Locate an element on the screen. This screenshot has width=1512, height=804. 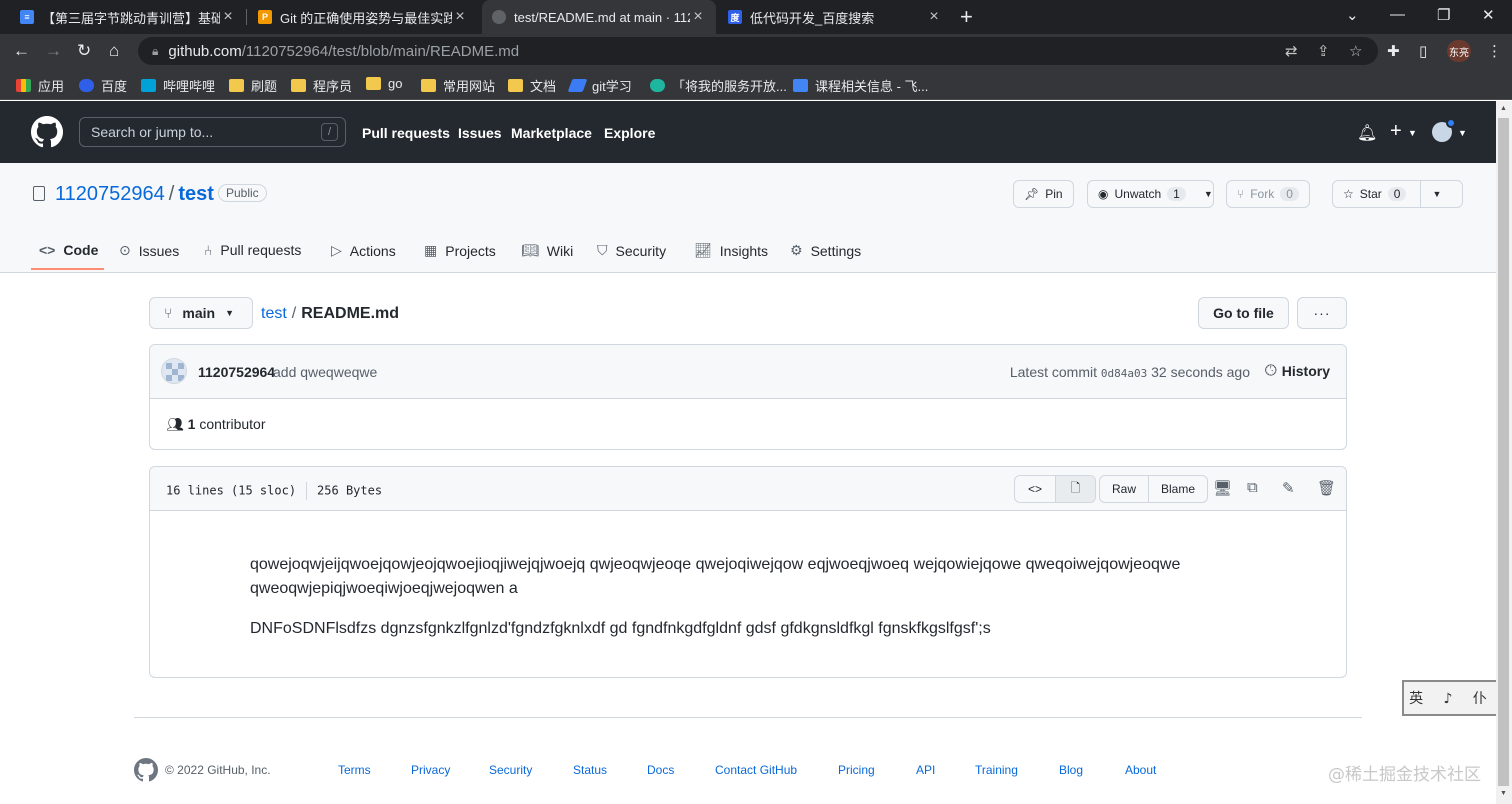
tab-security: ⛉ Security is located at coordinates (631, 250).